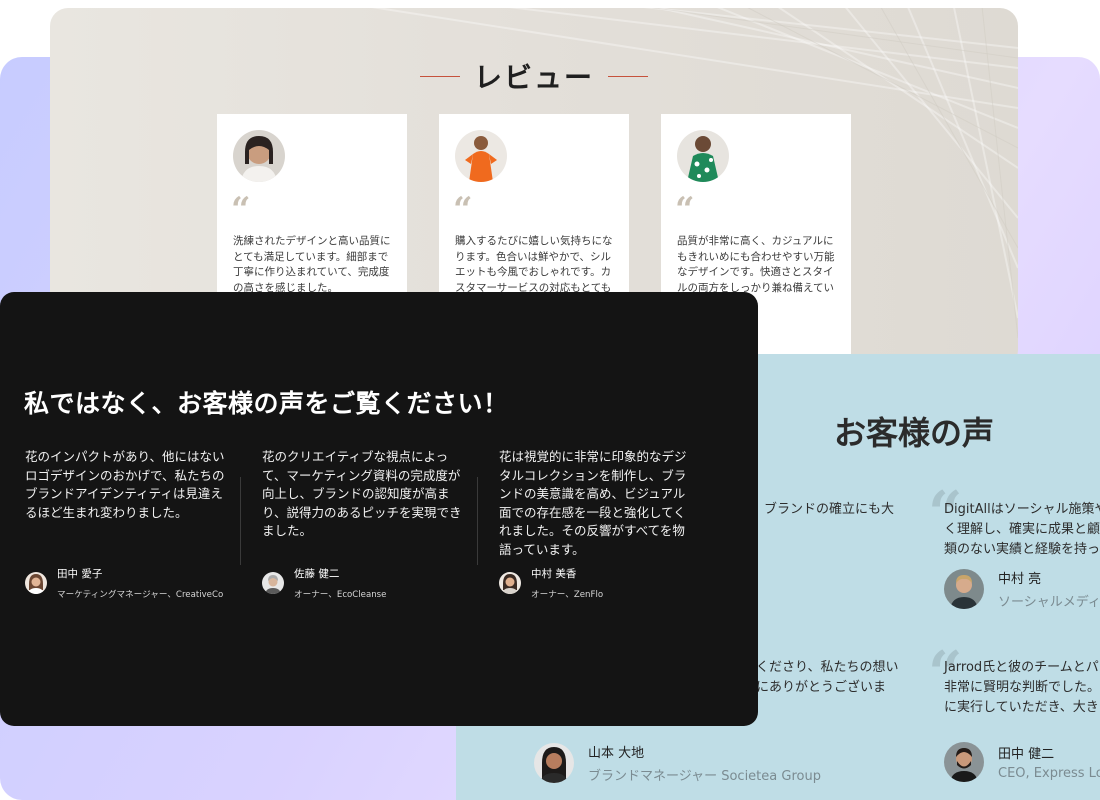  Describe the element at coordinates (317, 574) in the screenshot. I see `author-name: 佐藤 健二` at that location.